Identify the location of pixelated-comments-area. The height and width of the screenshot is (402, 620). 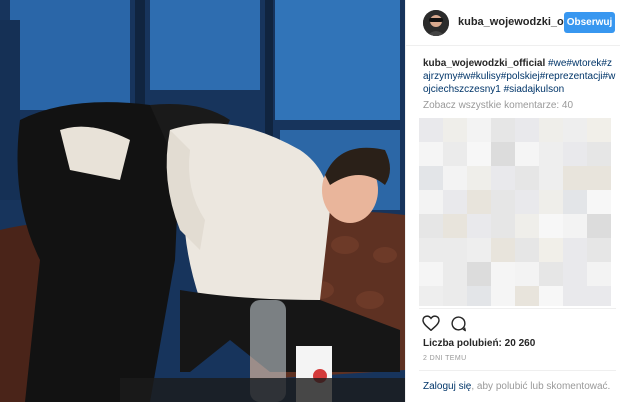
(515, 212).